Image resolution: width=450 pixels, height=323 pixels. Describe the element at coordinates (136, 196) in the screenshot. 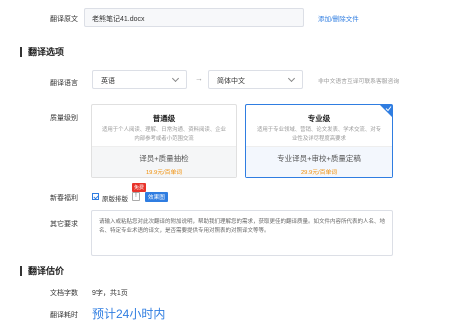

I see `info-icon: !` at that location.